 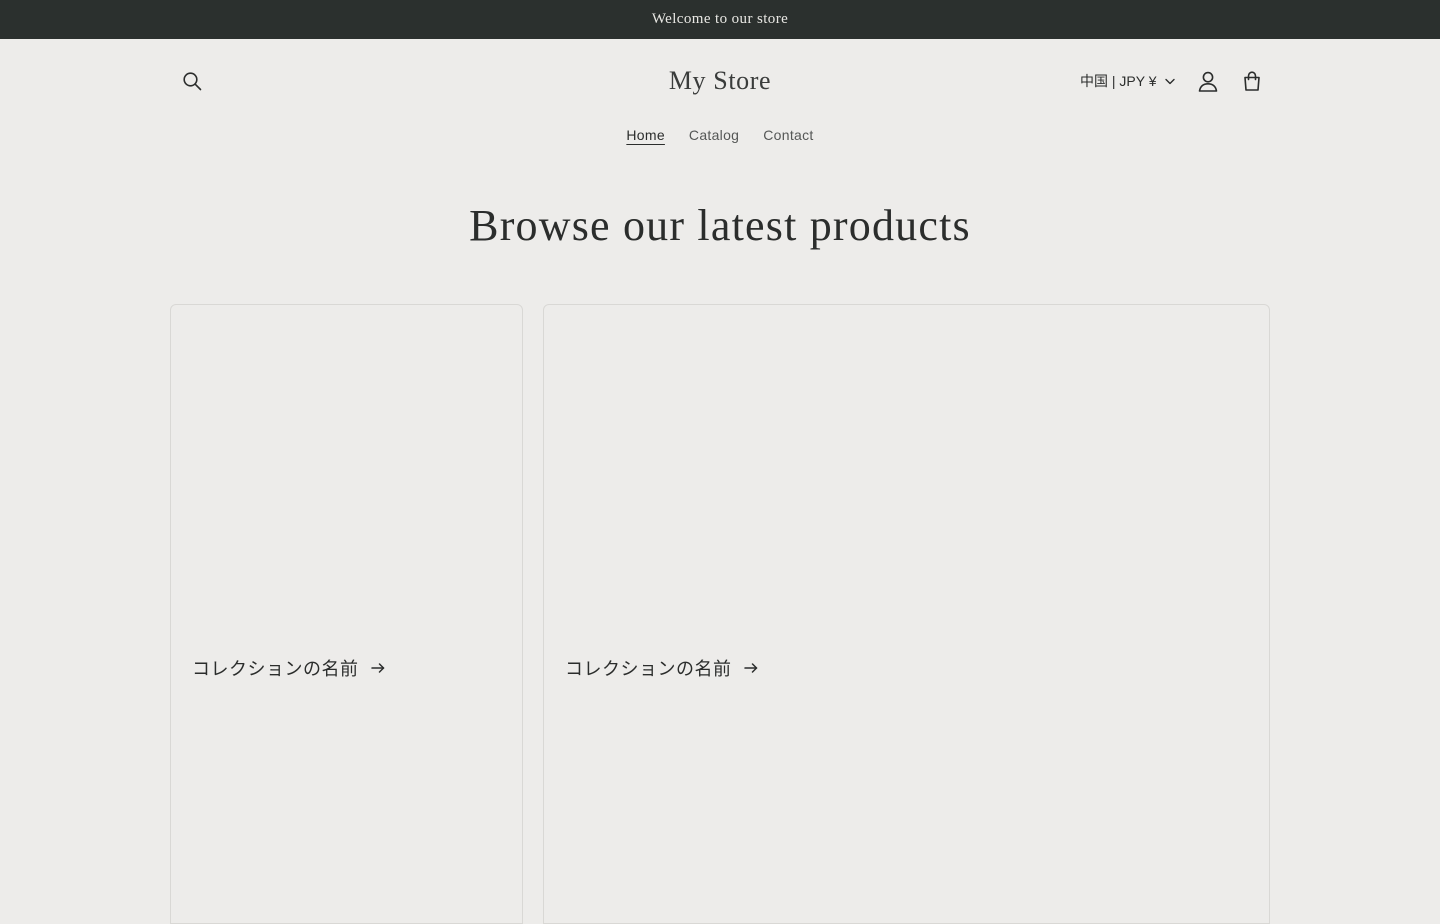 I want to click on locale-selector: 中国 | JPY ¥, so click(x=1127, y=81).